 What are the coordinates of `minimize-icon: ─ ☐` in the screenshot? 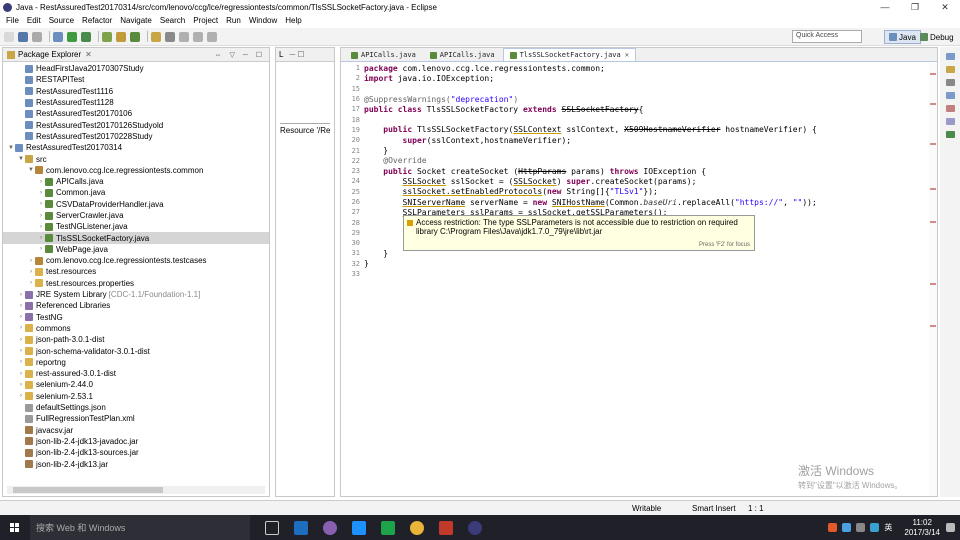 It's located at (296, 54).